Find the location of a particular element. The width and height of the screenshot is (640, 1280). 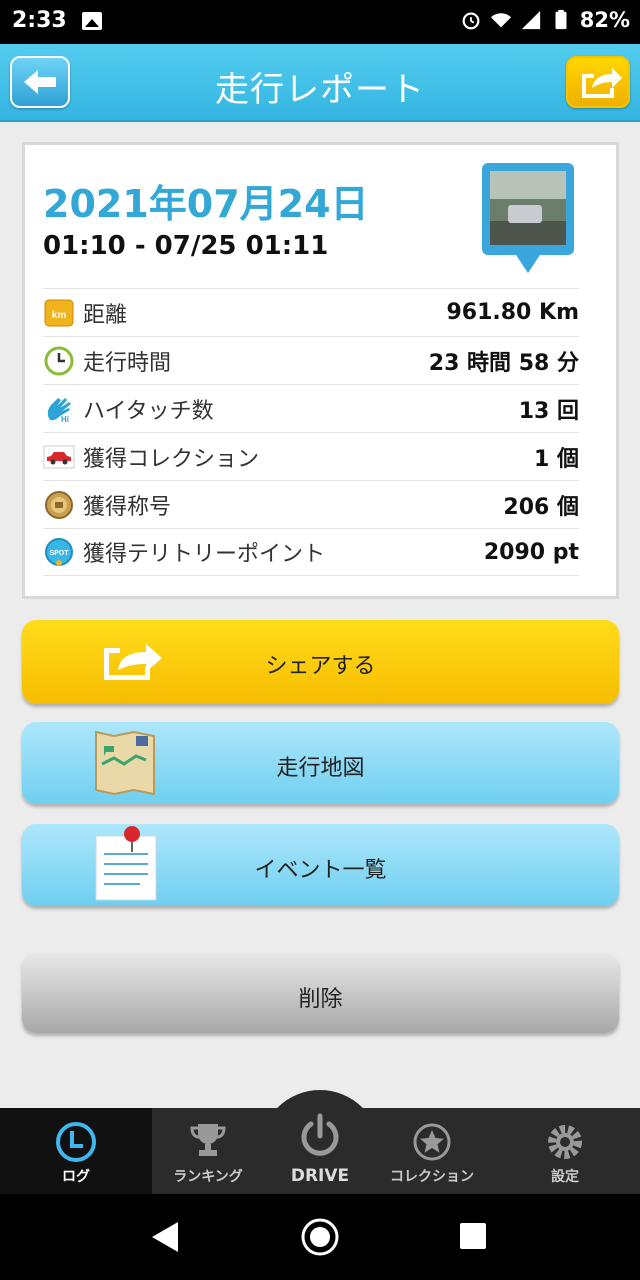

km-icon: km is located at coordinates (59, 312).